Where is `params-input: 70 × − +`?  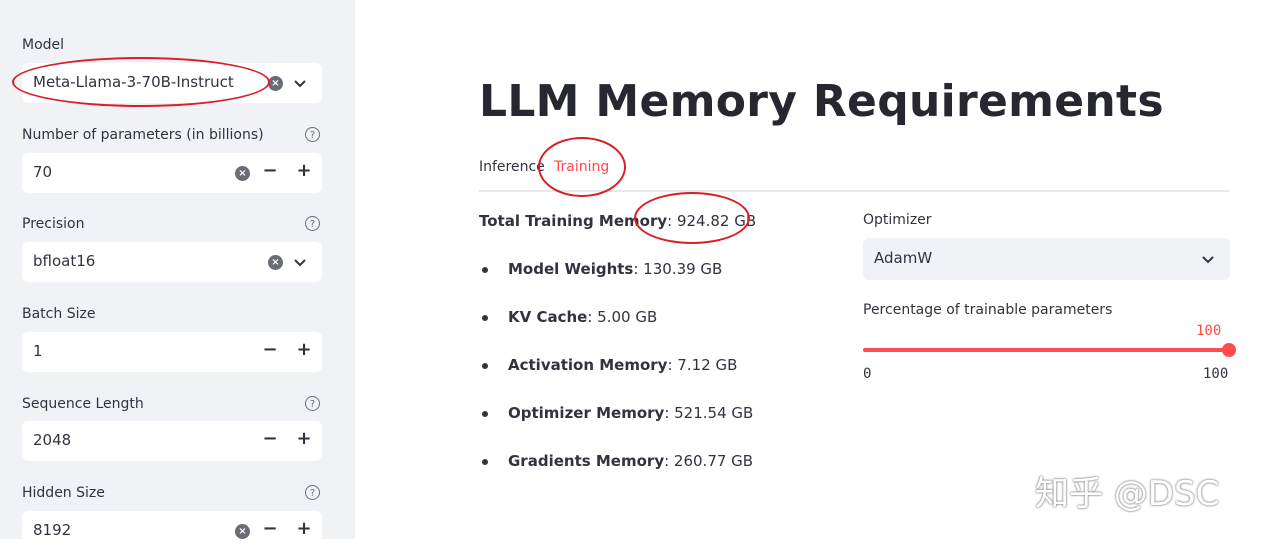 params-input: 70 × − + is located at coordinates (172, 173).